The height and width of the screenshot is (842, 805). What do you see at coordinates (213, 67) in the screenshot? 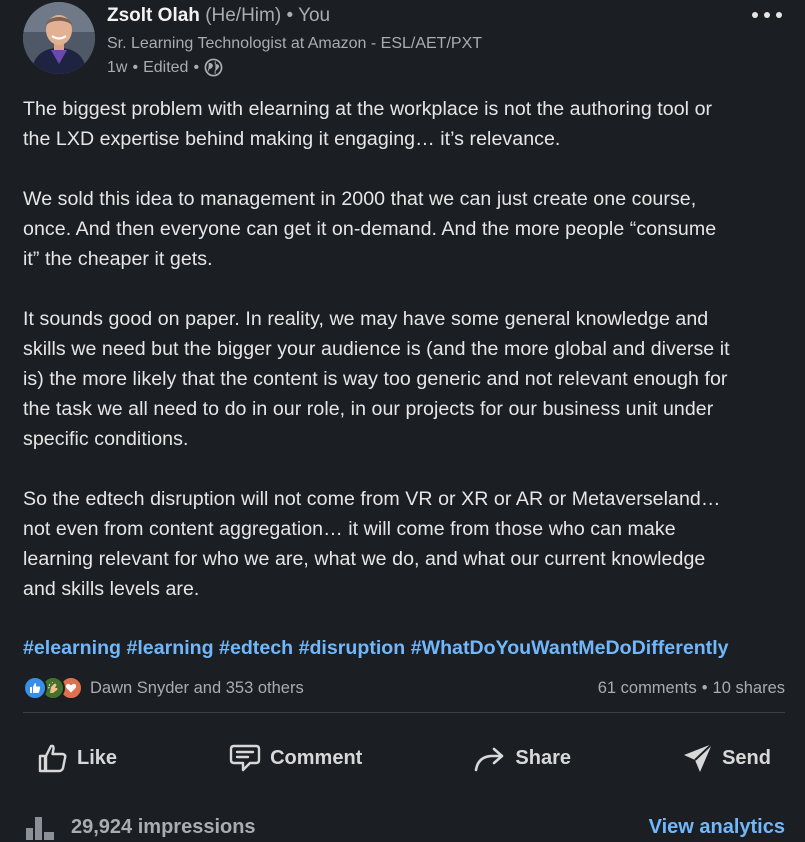
I see `globe-icon` at bounding box center [213, 67].